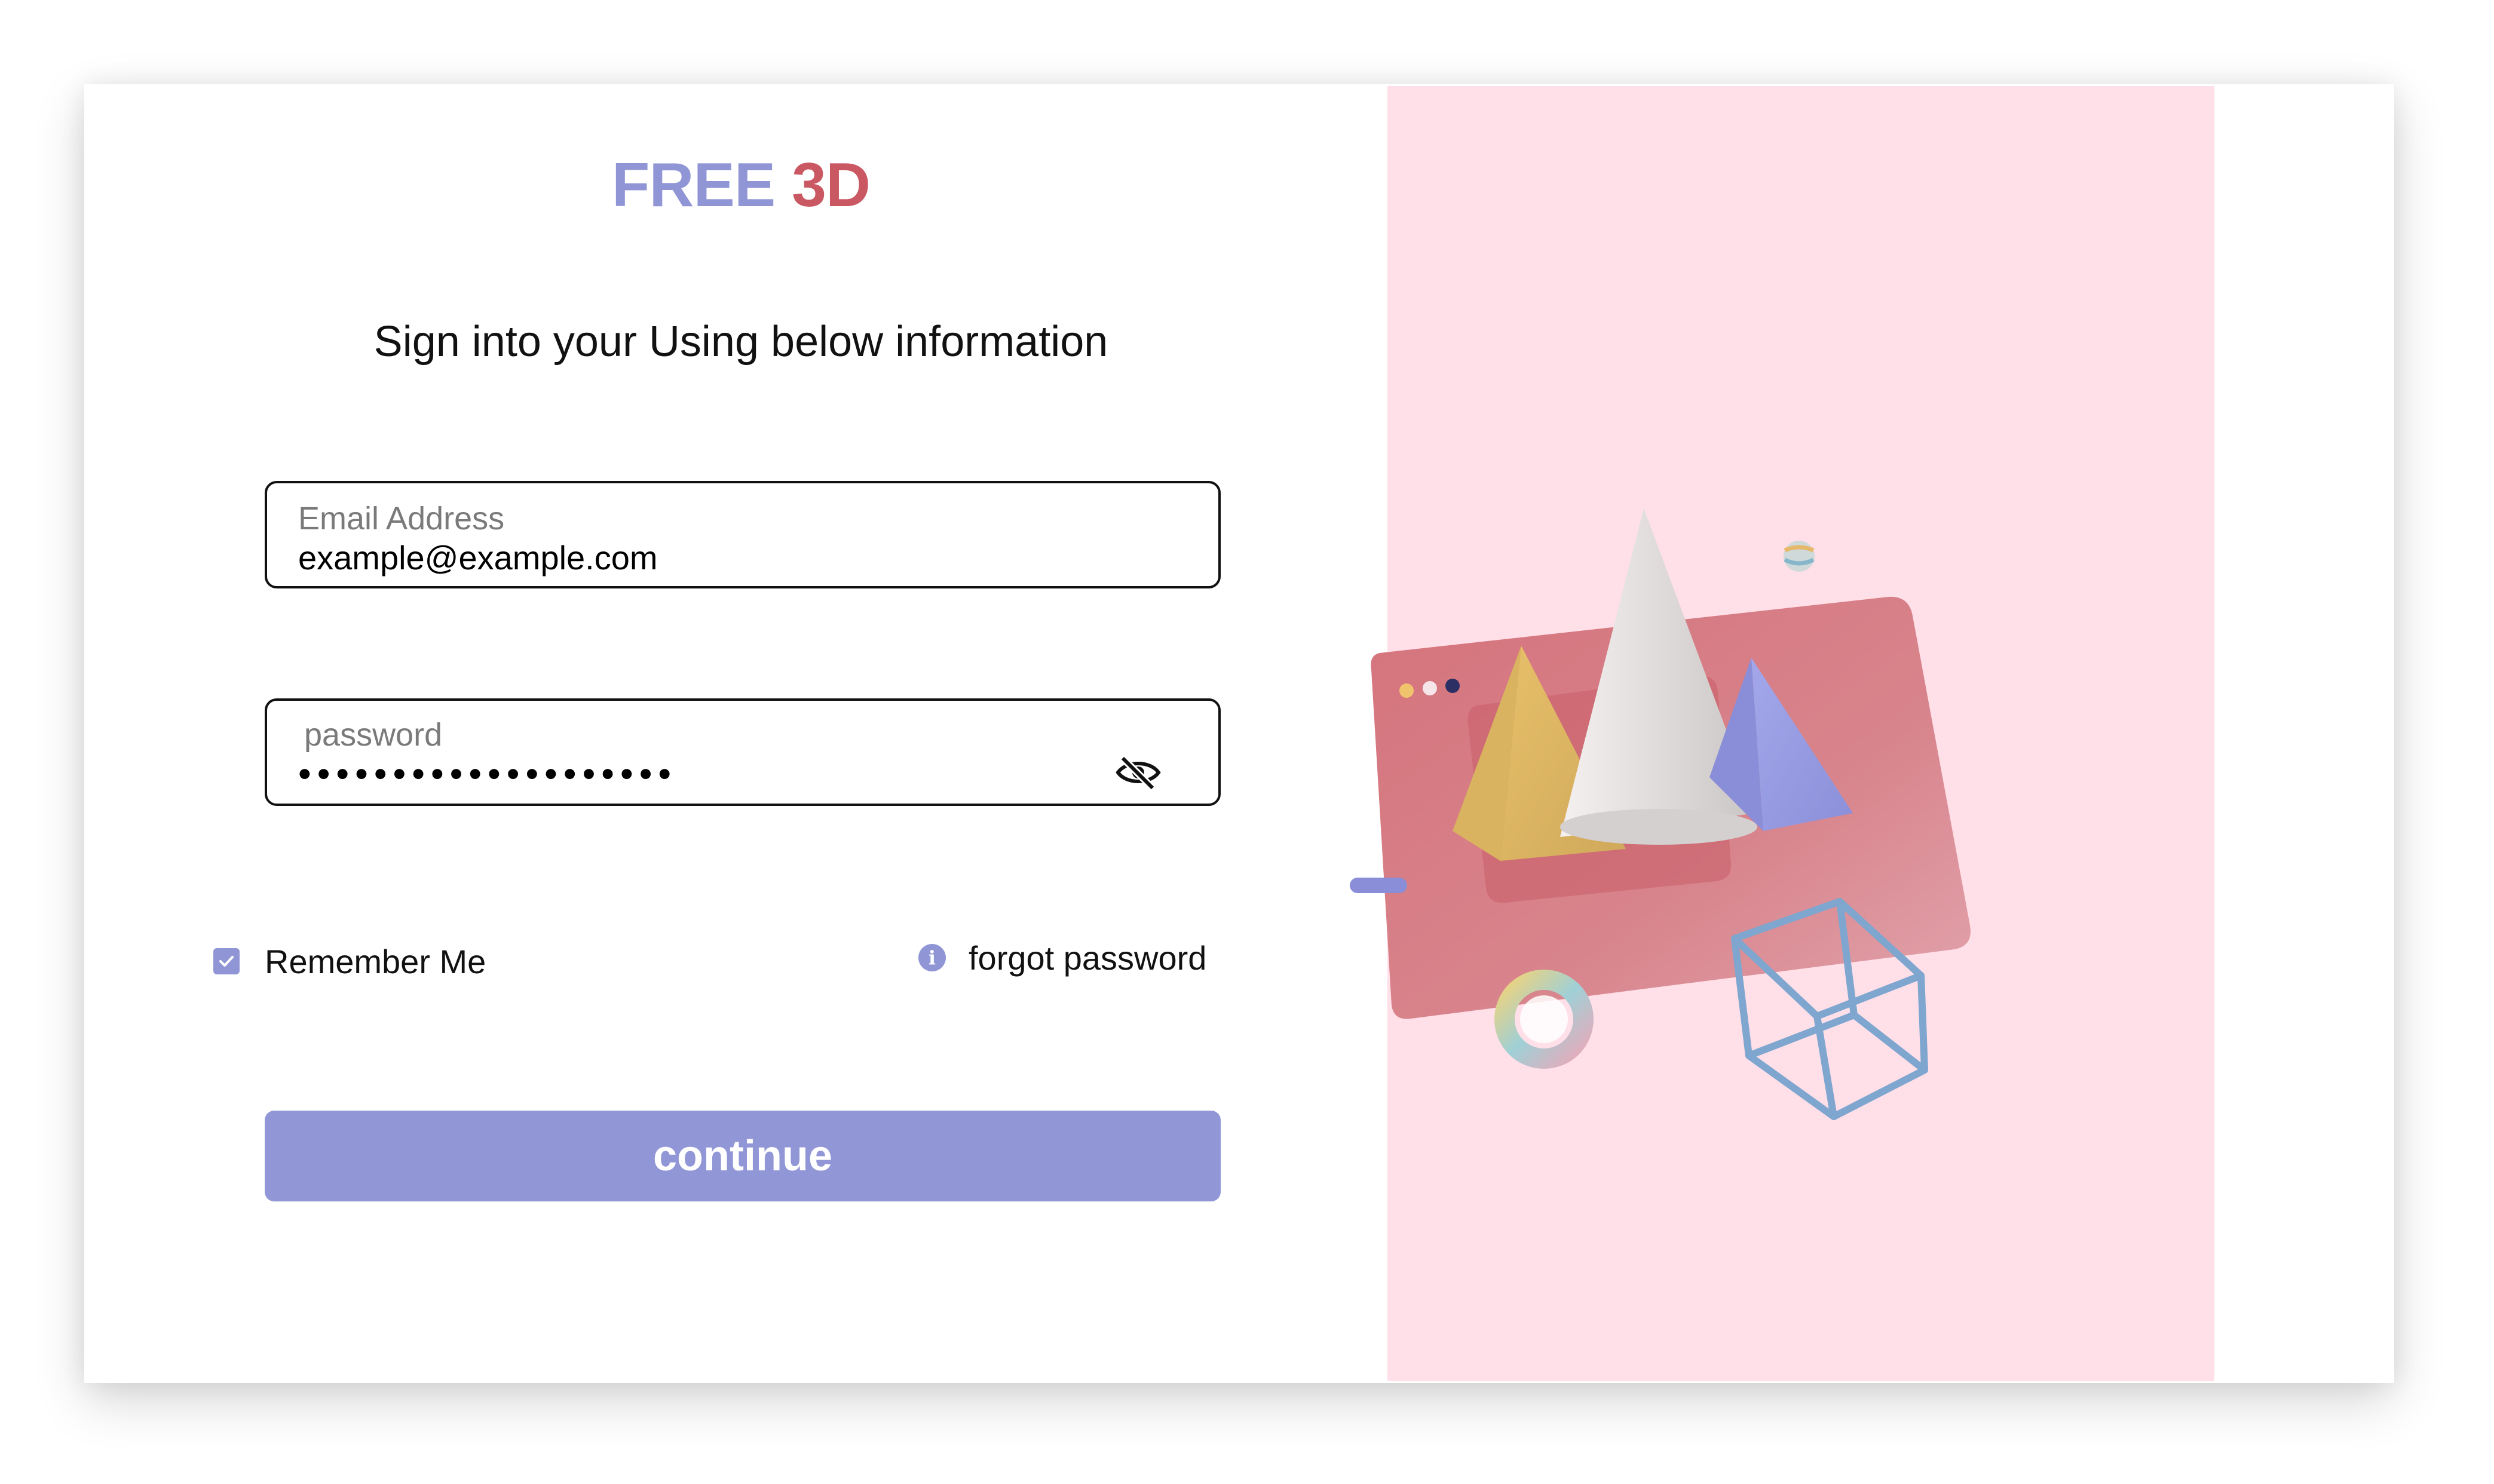 This screenshot has width=2494, height=1484. Describe the element at coordinates (1659, 827) in the screenshot. I see `white-cone-base` at that location.